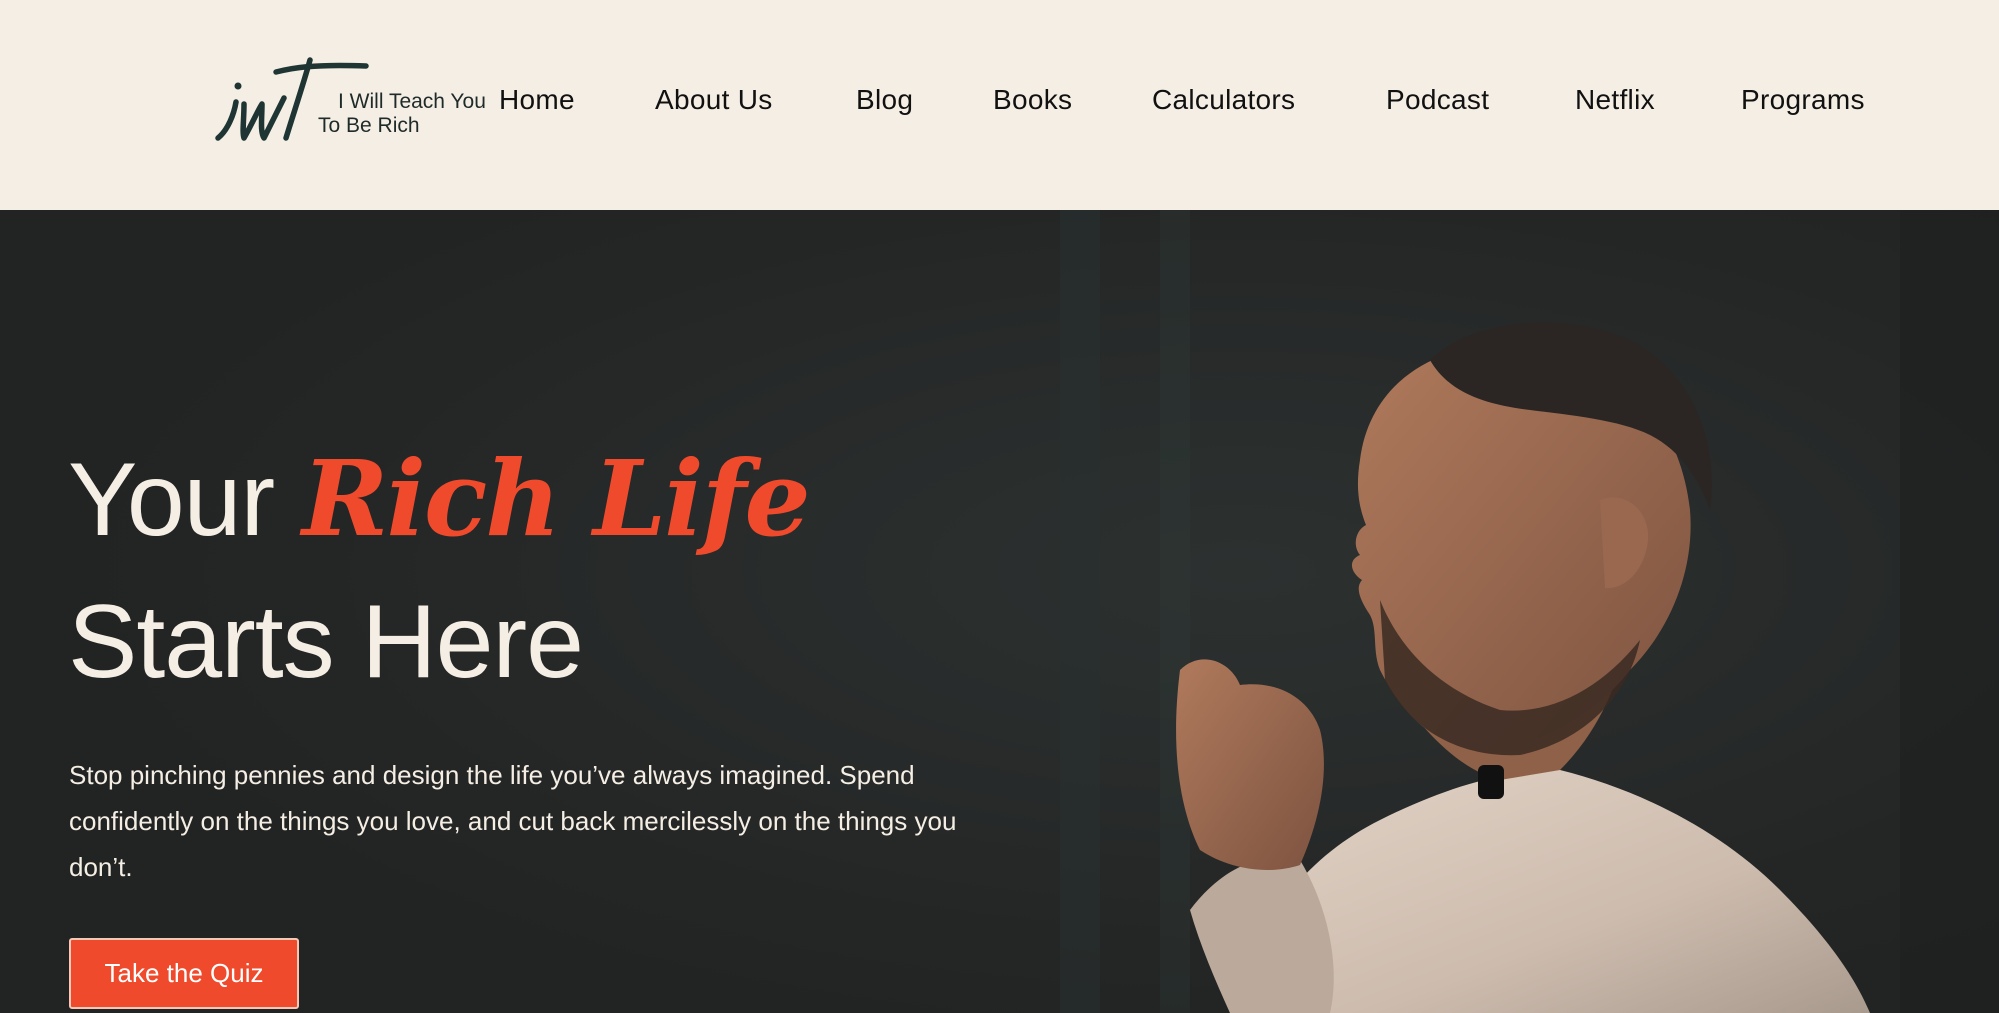  What do you see at coordinates (1223, 100) in the screenshot?
I see `nav-item-calculators: Calculators` at bounding box center [1223, 100].